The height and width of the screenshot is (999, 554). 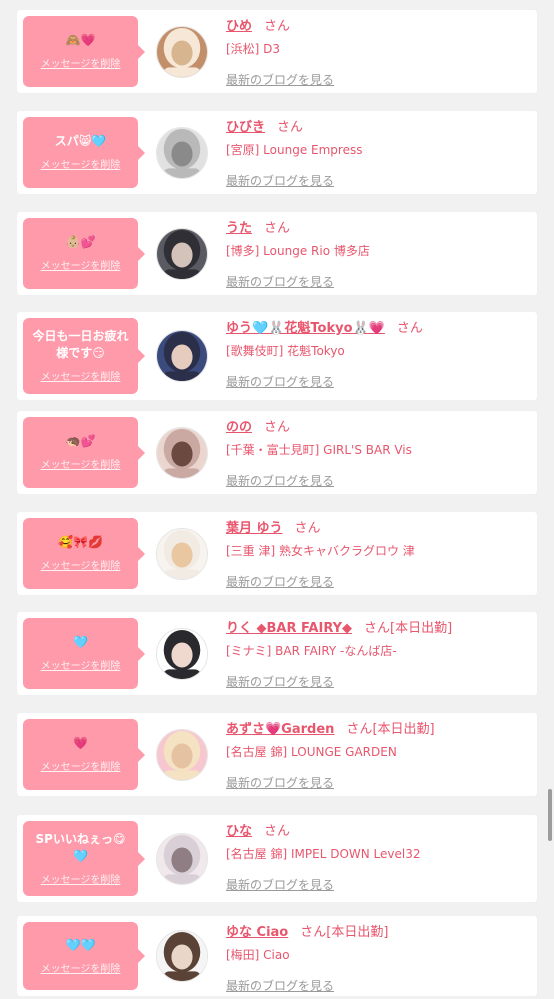 I want to click on message-bubble: スパ😸🩵 メッセージを削除, so click(x=84, y=152).